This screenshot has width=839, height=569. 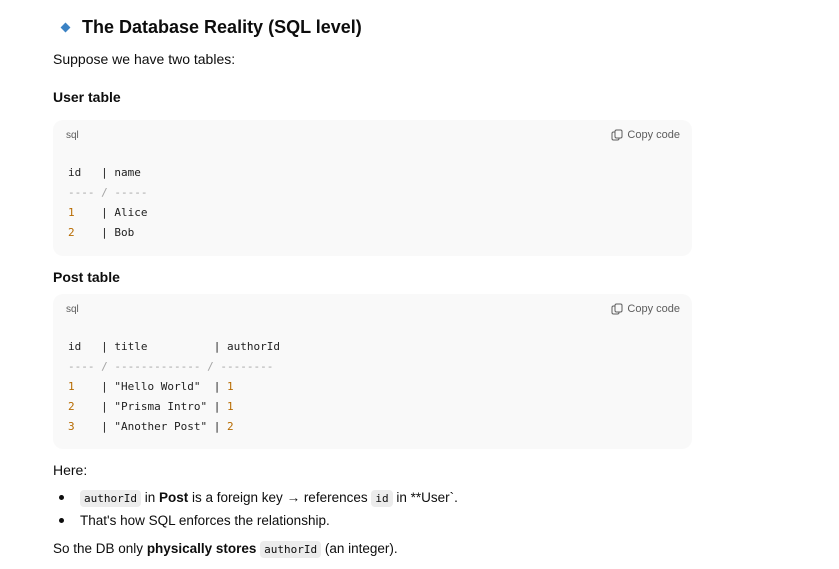 I want to click on bold-text: Post, so click(x=174, y=497).